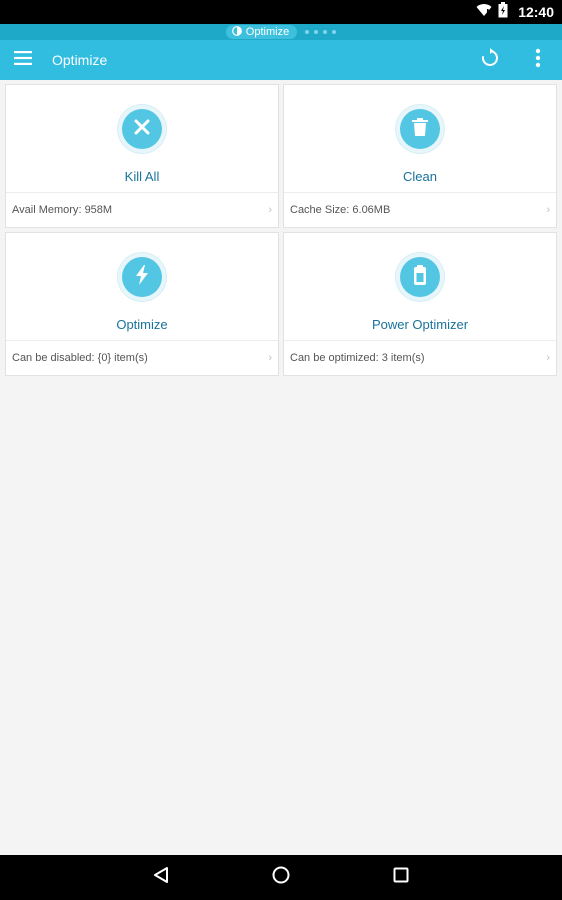 The height and width of the screenshot is (900, 562). I want to click on home-circle-icon, so click(281, 877).